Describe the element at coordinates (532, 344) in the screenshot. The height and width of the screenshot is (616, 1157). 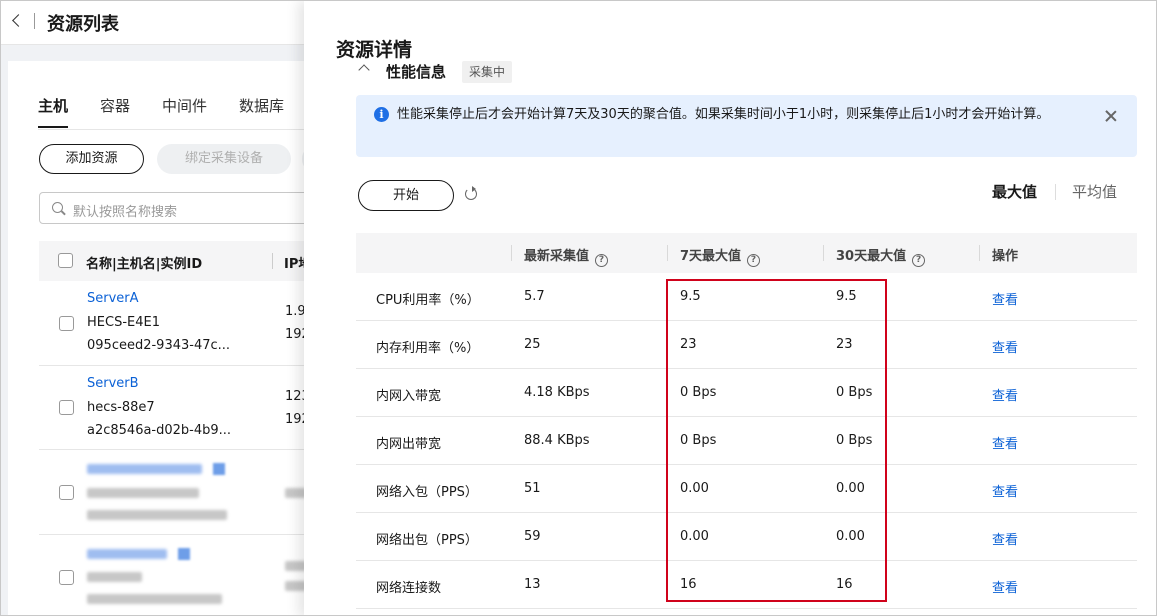
I see `latest-value: 25` at that location.